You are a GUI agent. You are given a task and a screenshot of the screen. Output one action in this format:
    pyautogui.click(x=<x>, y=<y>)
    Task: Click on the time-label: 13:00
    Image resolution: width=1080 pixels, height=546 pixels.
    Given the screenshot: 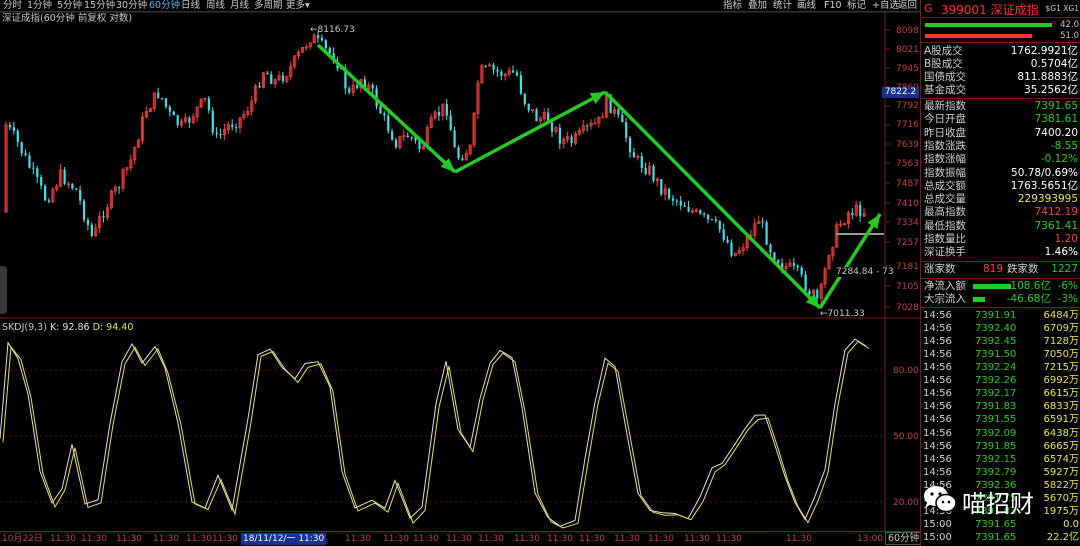 What is the action you would take?
    pyautogui.click(x=870, y=539)
    